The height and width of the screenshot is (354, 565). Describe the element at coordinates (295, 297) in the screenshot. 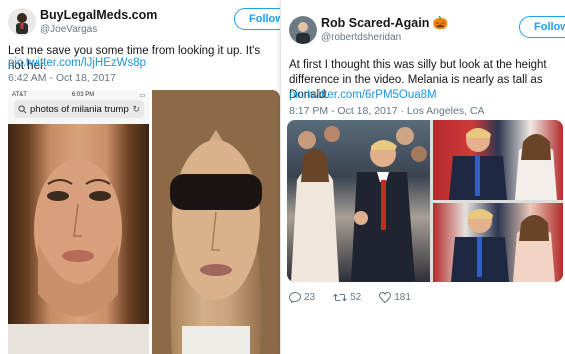

I see `reply-icon` at that location.